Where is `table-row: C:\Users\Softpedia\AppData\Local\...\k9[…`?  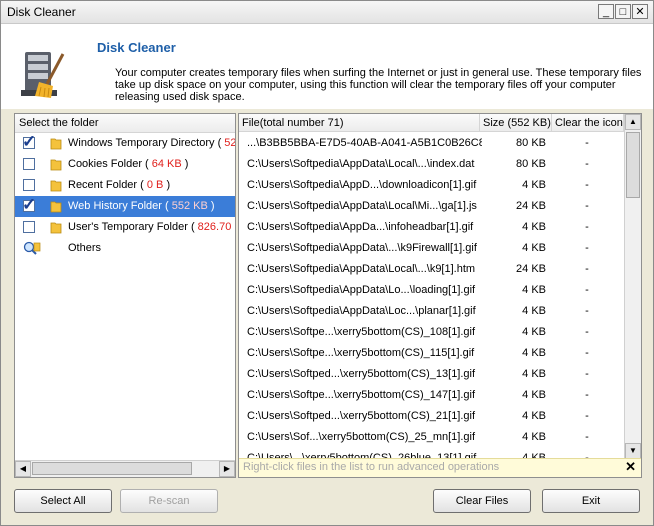
table-row: C:\Users\Softpedia\AppData\Local\...\k9[… is located at coordinates (431, 269).